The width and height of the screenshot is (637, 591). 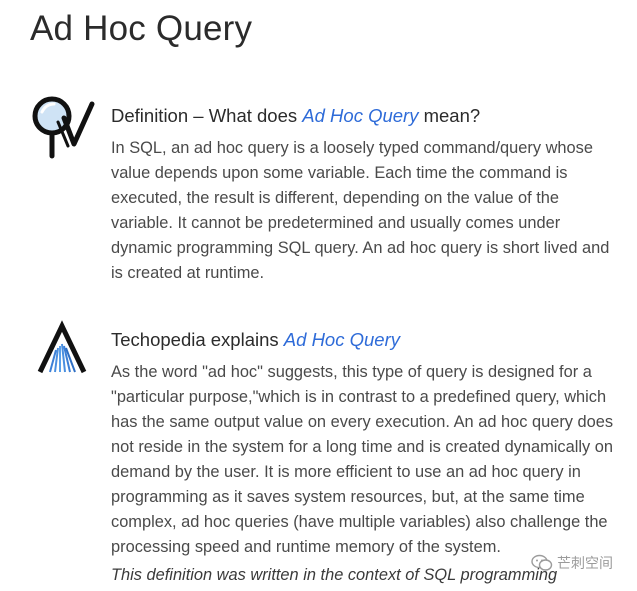 What do you see at coordinates (197, 339) in the screenshot?
I see `explains-heading-prefix: Techopedia explains` at bounding box center [197, 339].